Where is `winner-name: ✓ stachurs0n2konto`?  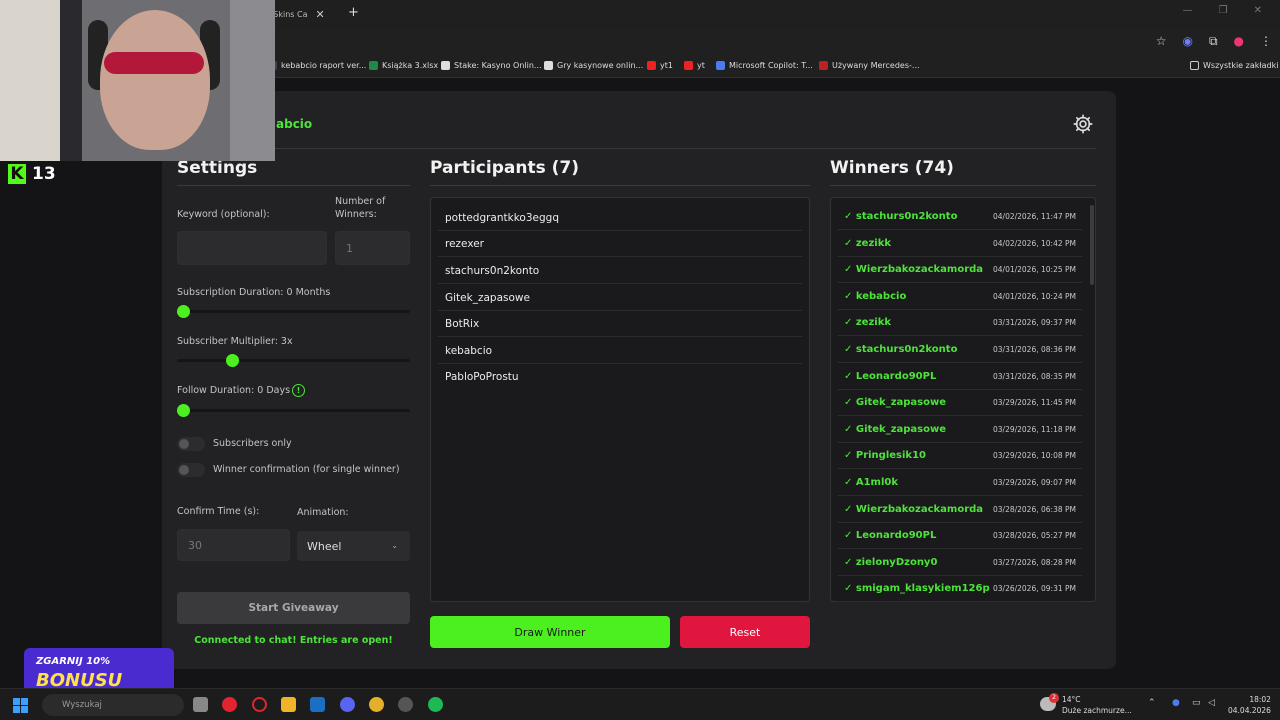 winner-name: ✓ stachurs0n2konto is located at coordinates (901, 349).